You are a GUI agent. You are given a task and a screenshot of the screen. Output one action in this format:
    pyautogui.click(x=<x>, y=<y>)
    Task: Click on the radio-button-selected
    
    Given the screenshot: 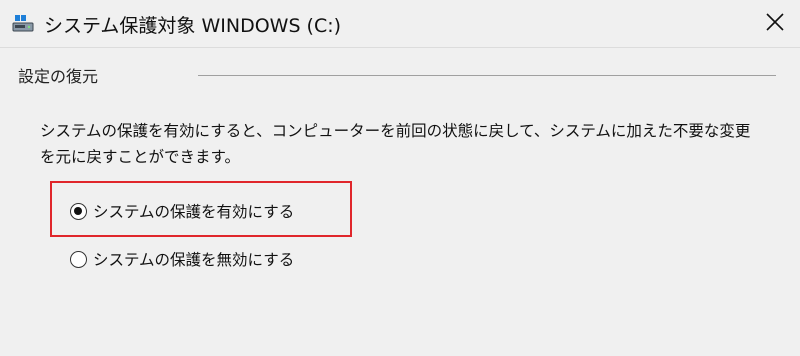 What is the action you would take?
    pyautogui.click(x=78, y=211)
    